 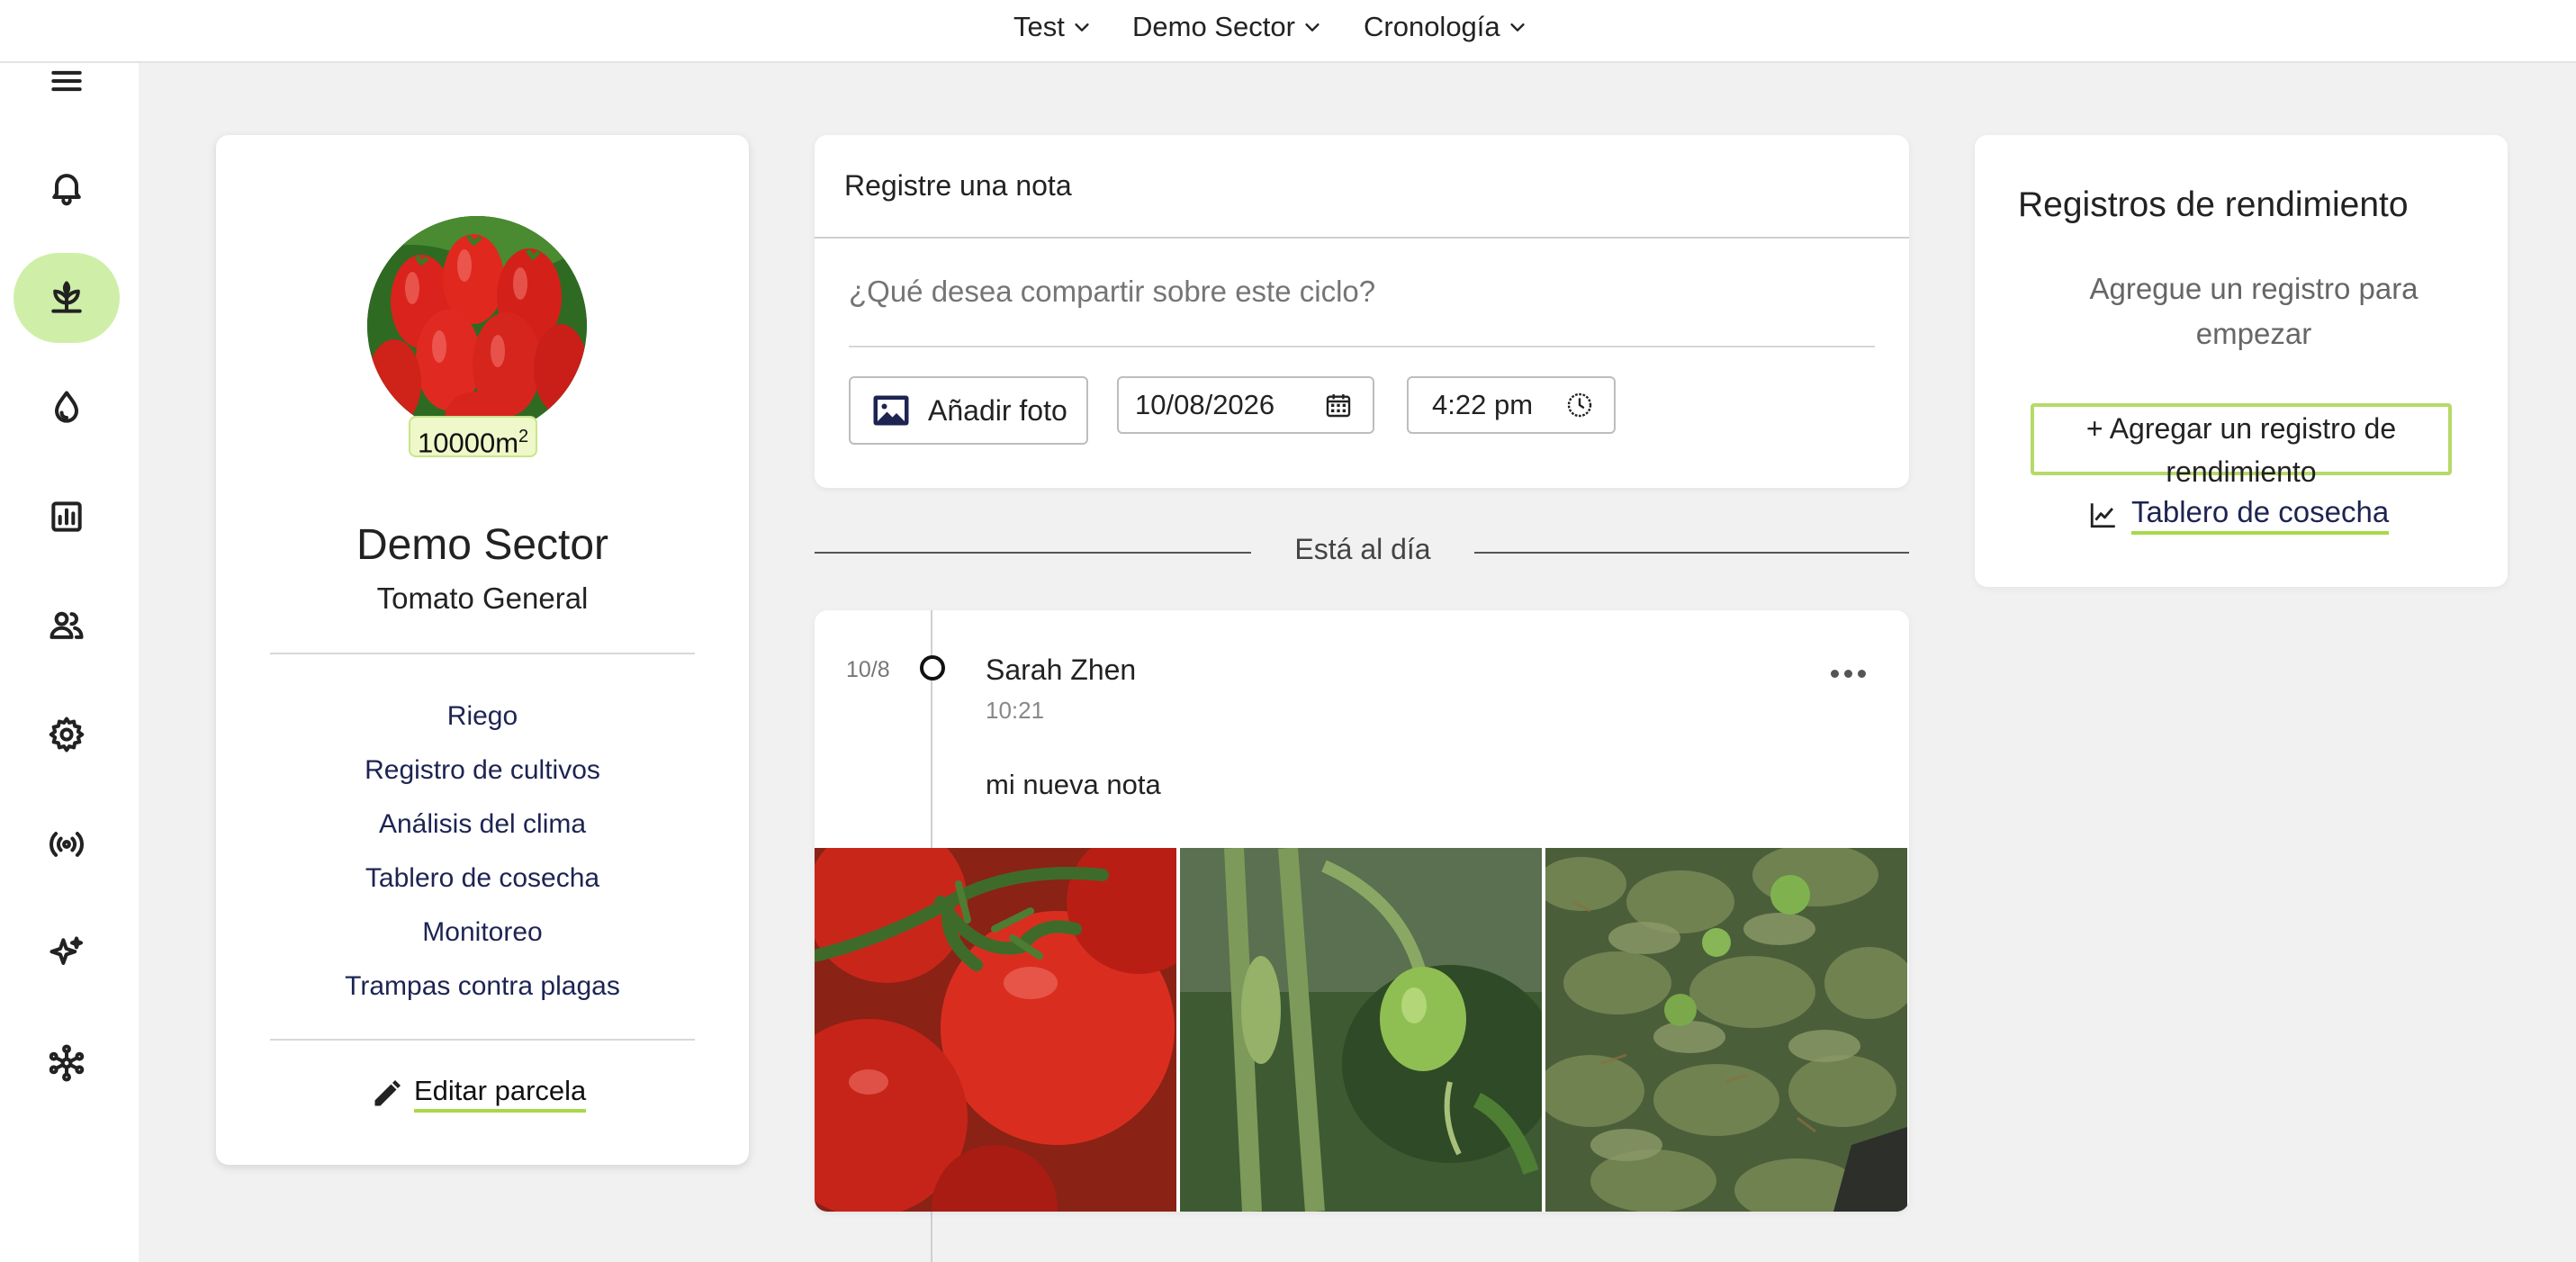 I want to click on edit-plot-link: Editar parcela, so click(x=479, y=1094).